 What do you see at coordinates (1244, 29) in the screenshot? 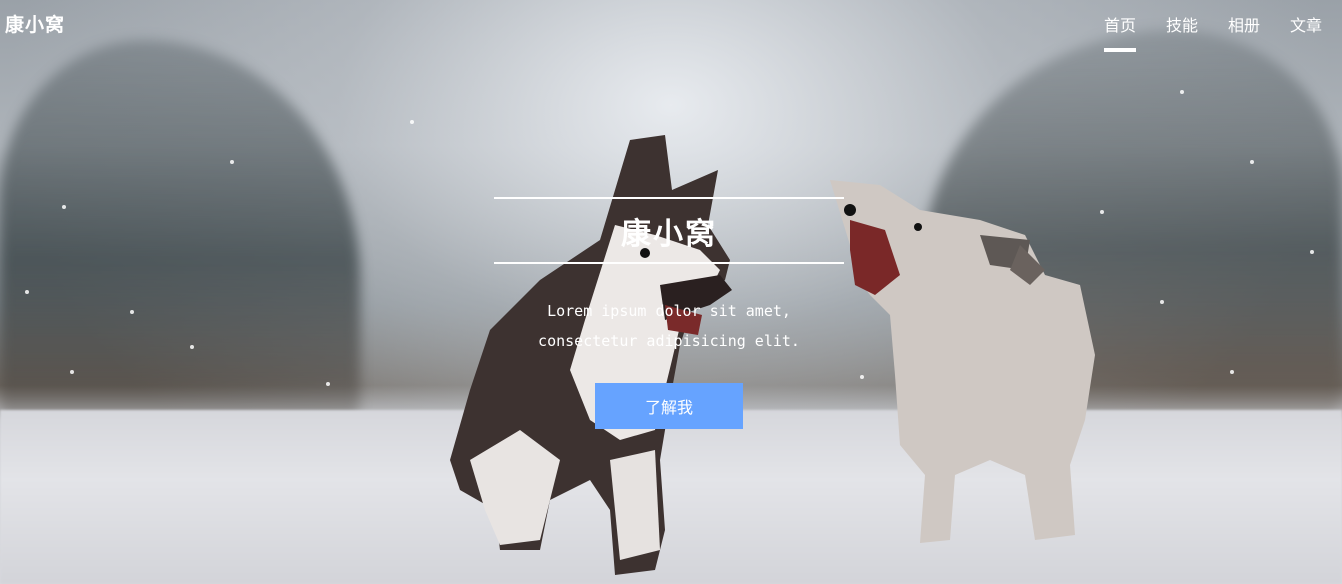
I see `nav-item-album: 相册` at bounding box center [1244, 29].